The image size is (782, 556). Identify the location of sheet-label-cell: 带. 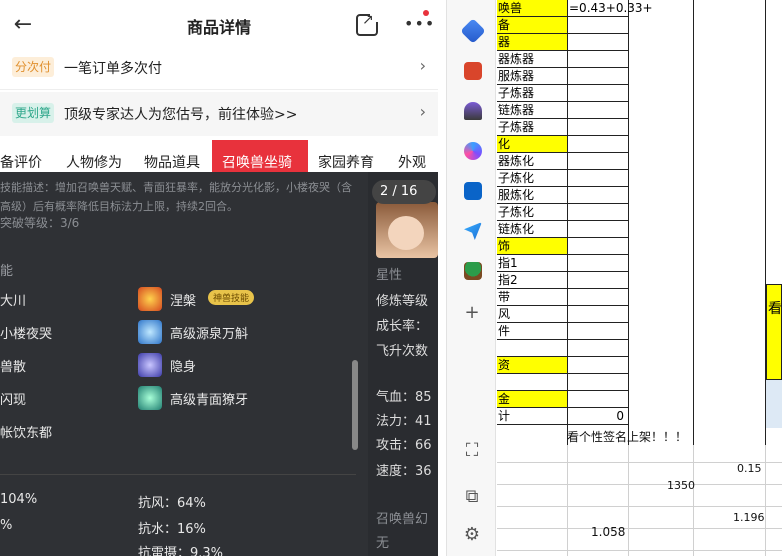
(532, 297).